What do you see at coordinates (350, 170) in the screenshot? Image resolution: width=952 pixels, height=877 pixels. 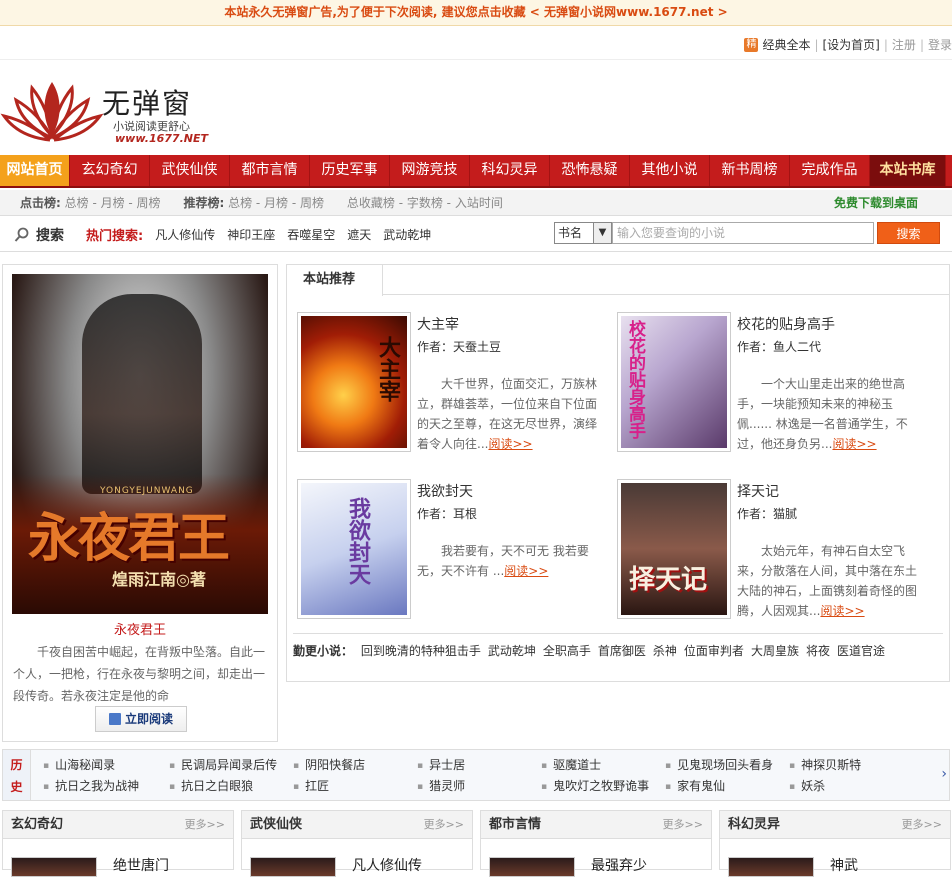 I see `nav-item: 历史军事` at bounding box center [350, 170].